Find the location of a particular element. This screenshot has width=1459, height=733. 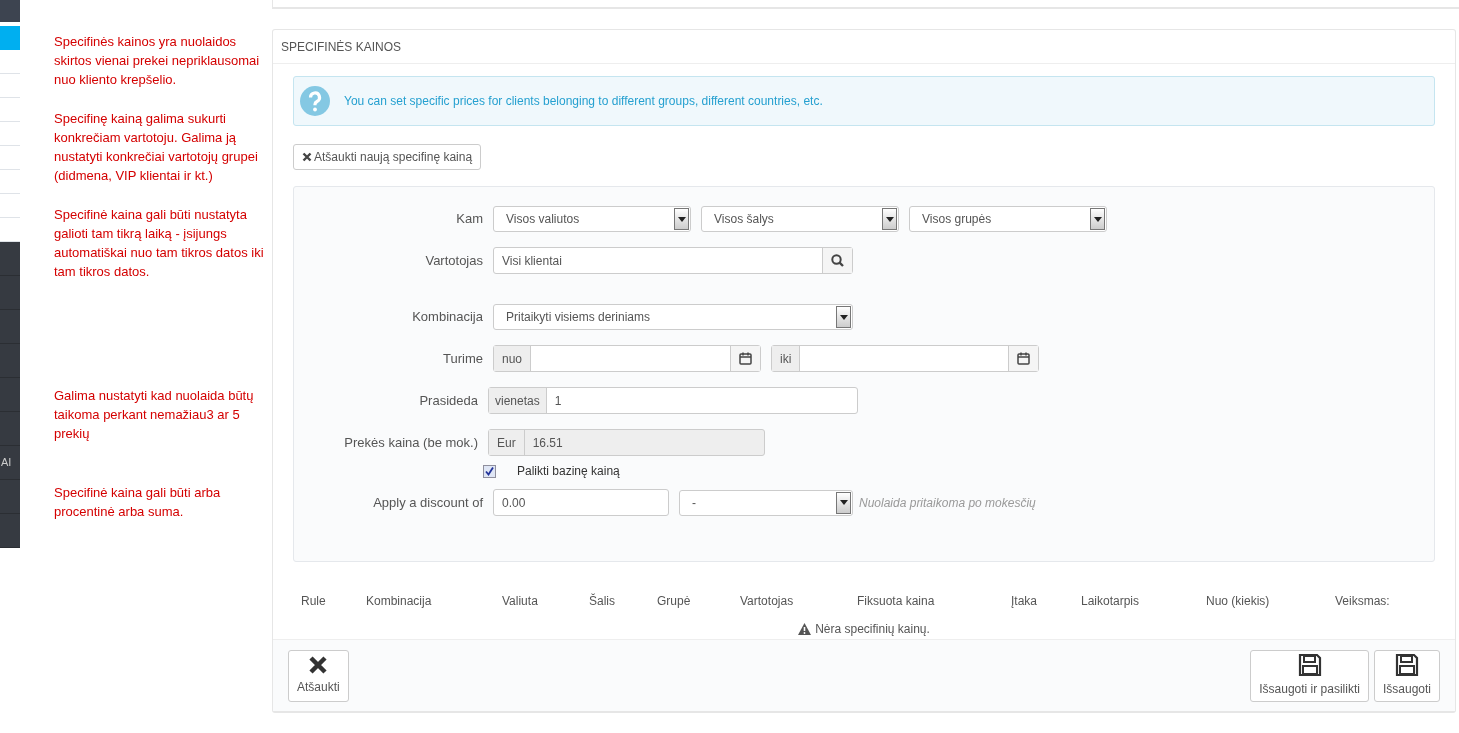

date-field: iki is located at coordinates (905, 358).